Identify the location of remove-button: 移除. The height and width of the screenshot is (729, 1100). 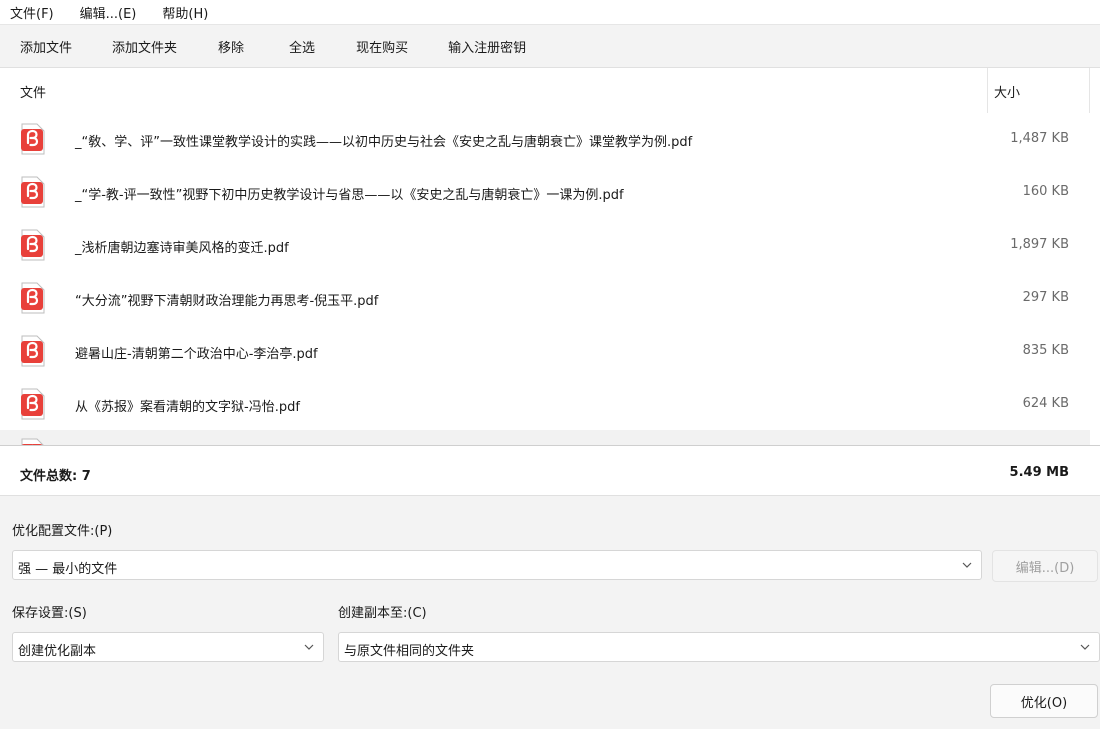
(231, 46).